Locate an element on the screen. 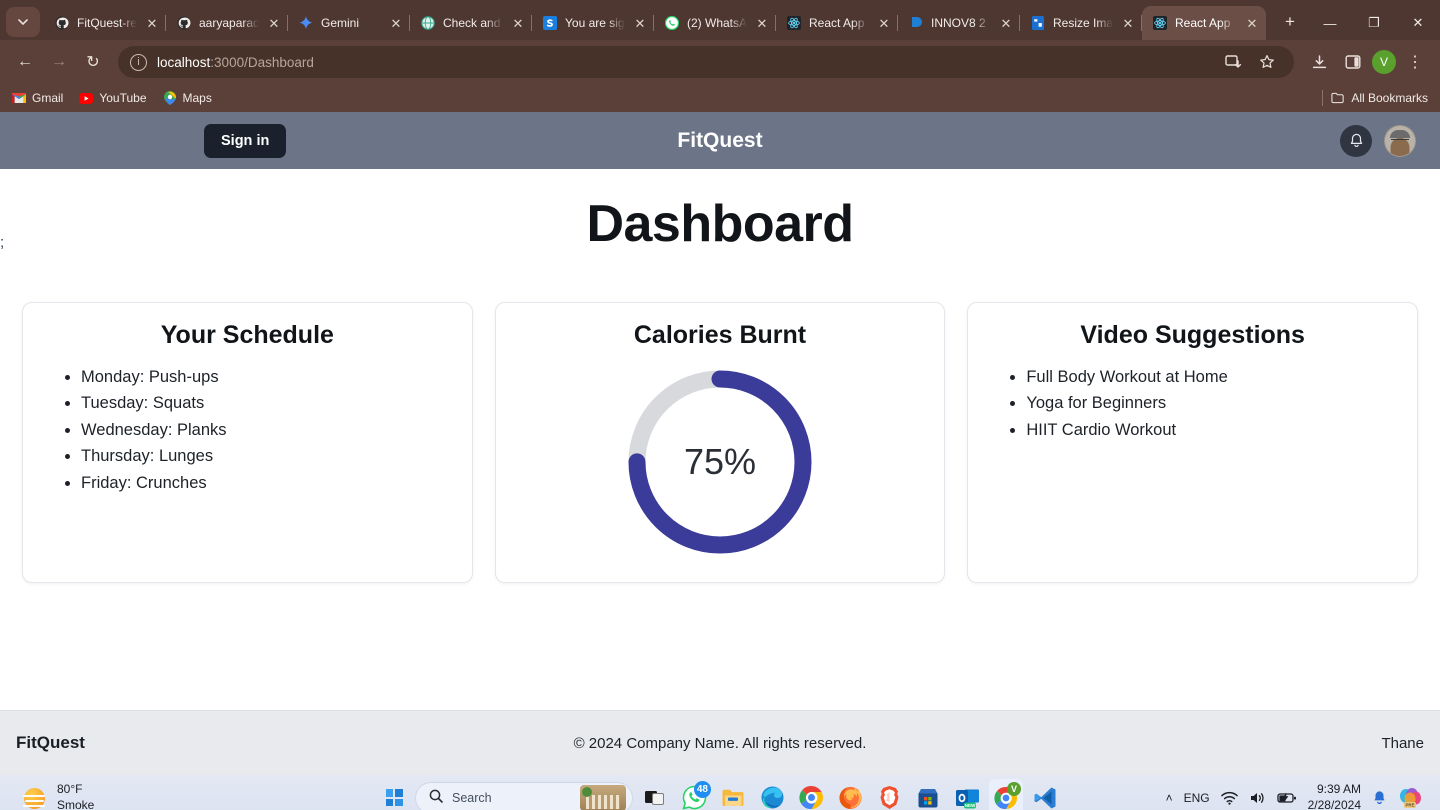  search-highlight-thumbnail is located at coordinates (603, 797).